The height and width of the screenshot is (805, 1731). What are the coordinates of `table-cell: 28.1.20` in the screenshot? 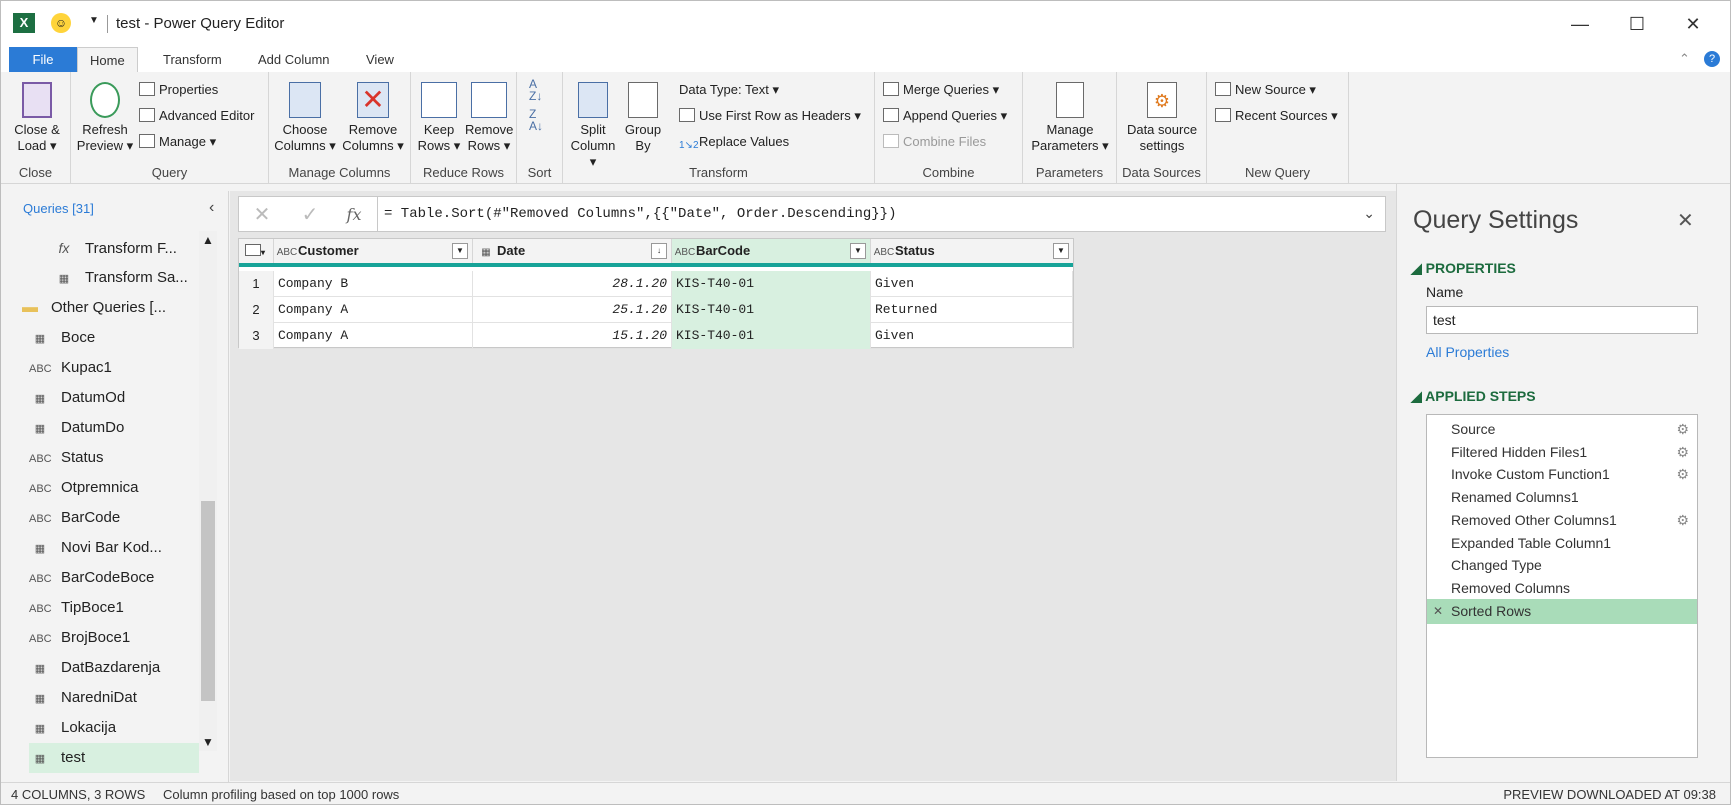 It's located at (572, 284).